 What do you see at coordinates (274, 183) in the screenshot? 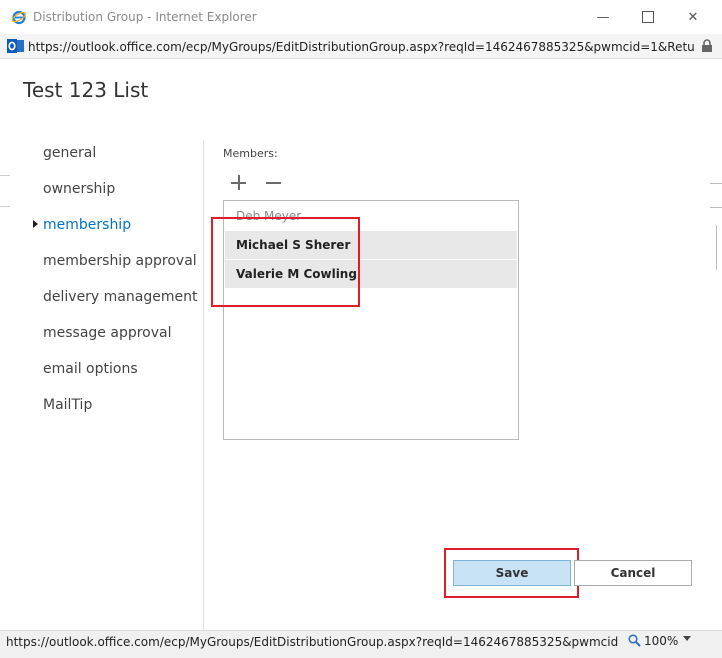
I see `remove-member-button` at bounding box center [274, 183].